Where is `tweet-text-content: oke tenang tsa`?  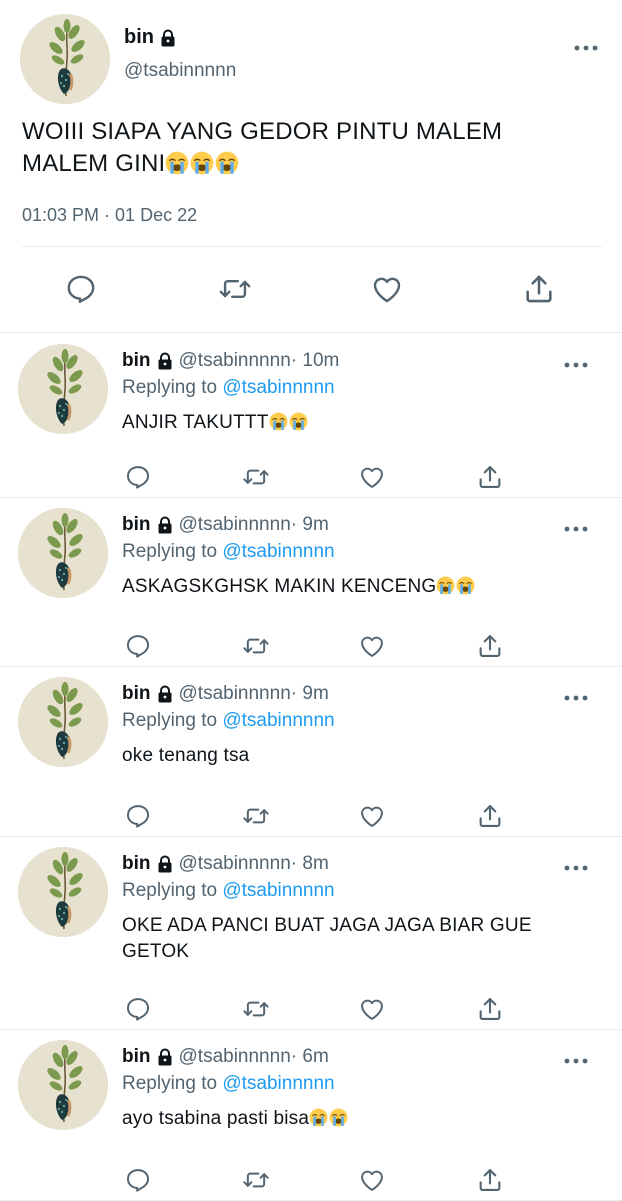
tweet-text-content: oke tenang tsa is located at coordinates (186, 755).